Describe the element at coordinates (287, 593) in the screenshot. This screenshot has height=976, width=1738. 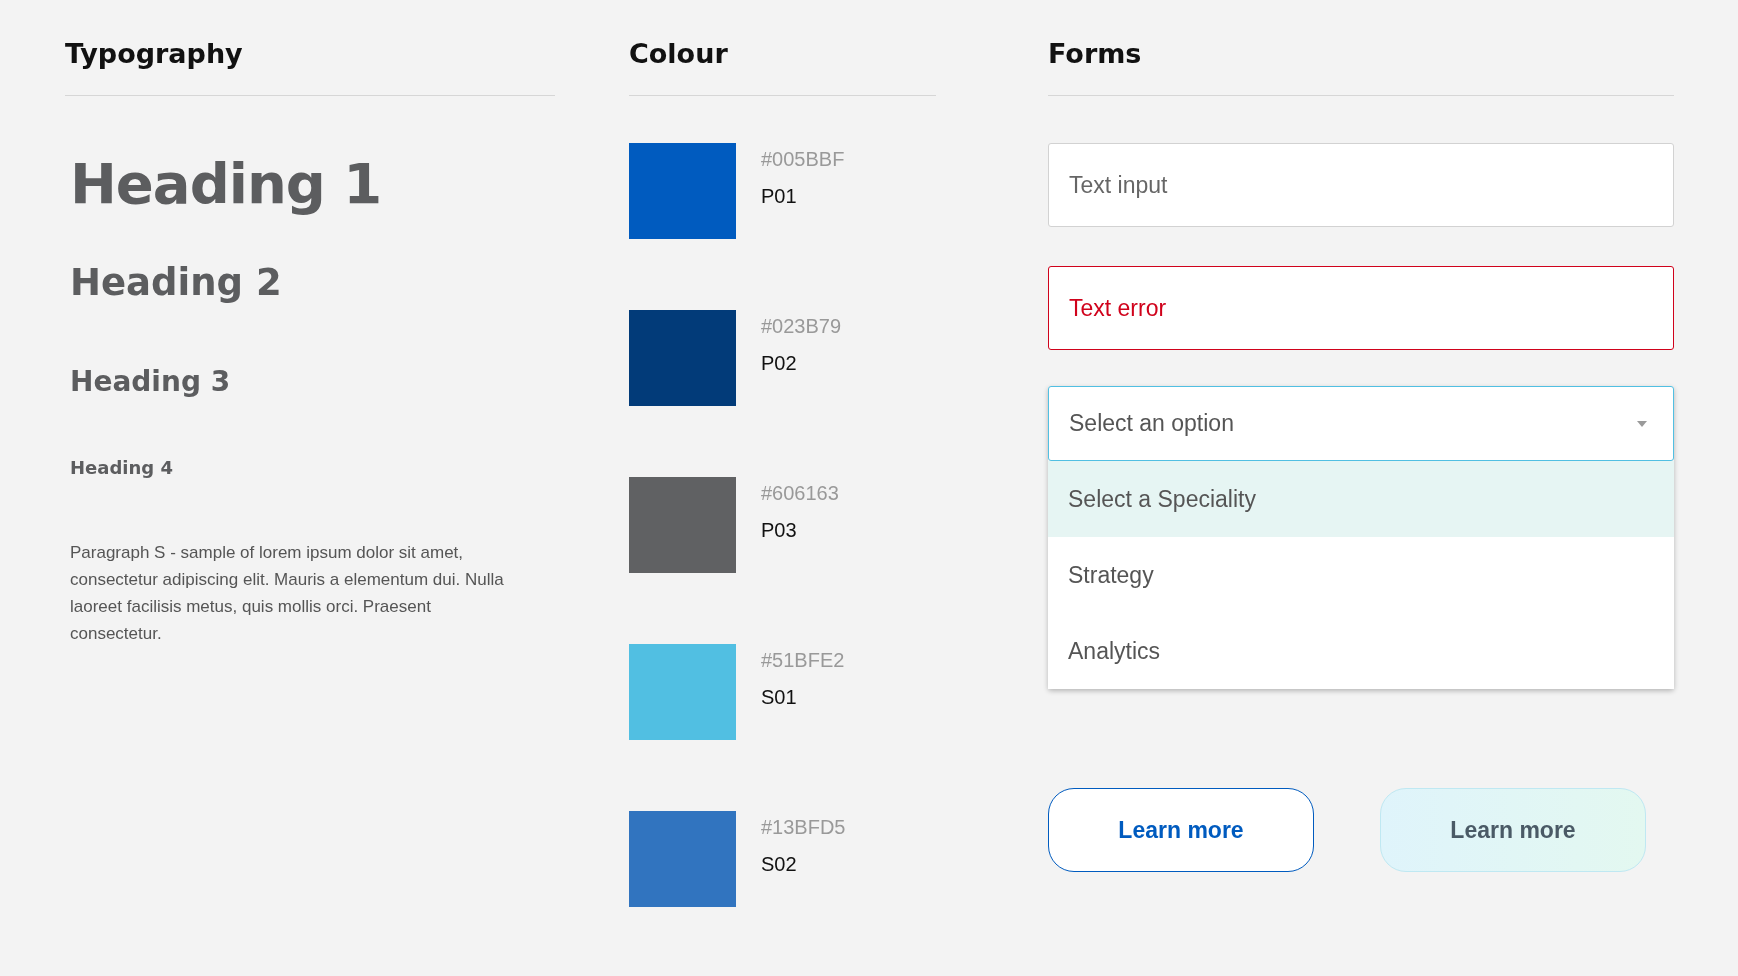
I see `paragraph-sample: Paragraph S - sample of lorem ipsum dolor sit amet, consectetur adipiscing elit. Mauris a elementum dui. Nulla laoreet facilisis metus, quis mollis orci. Praesent consectetur.` at that location.